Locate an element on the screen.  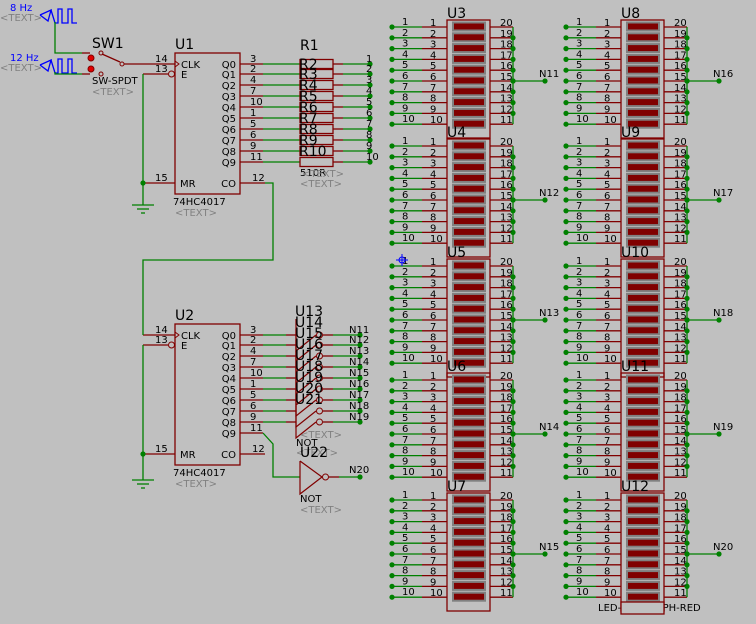
bargraph-ref: U10 is located at coordinates (635, 253).